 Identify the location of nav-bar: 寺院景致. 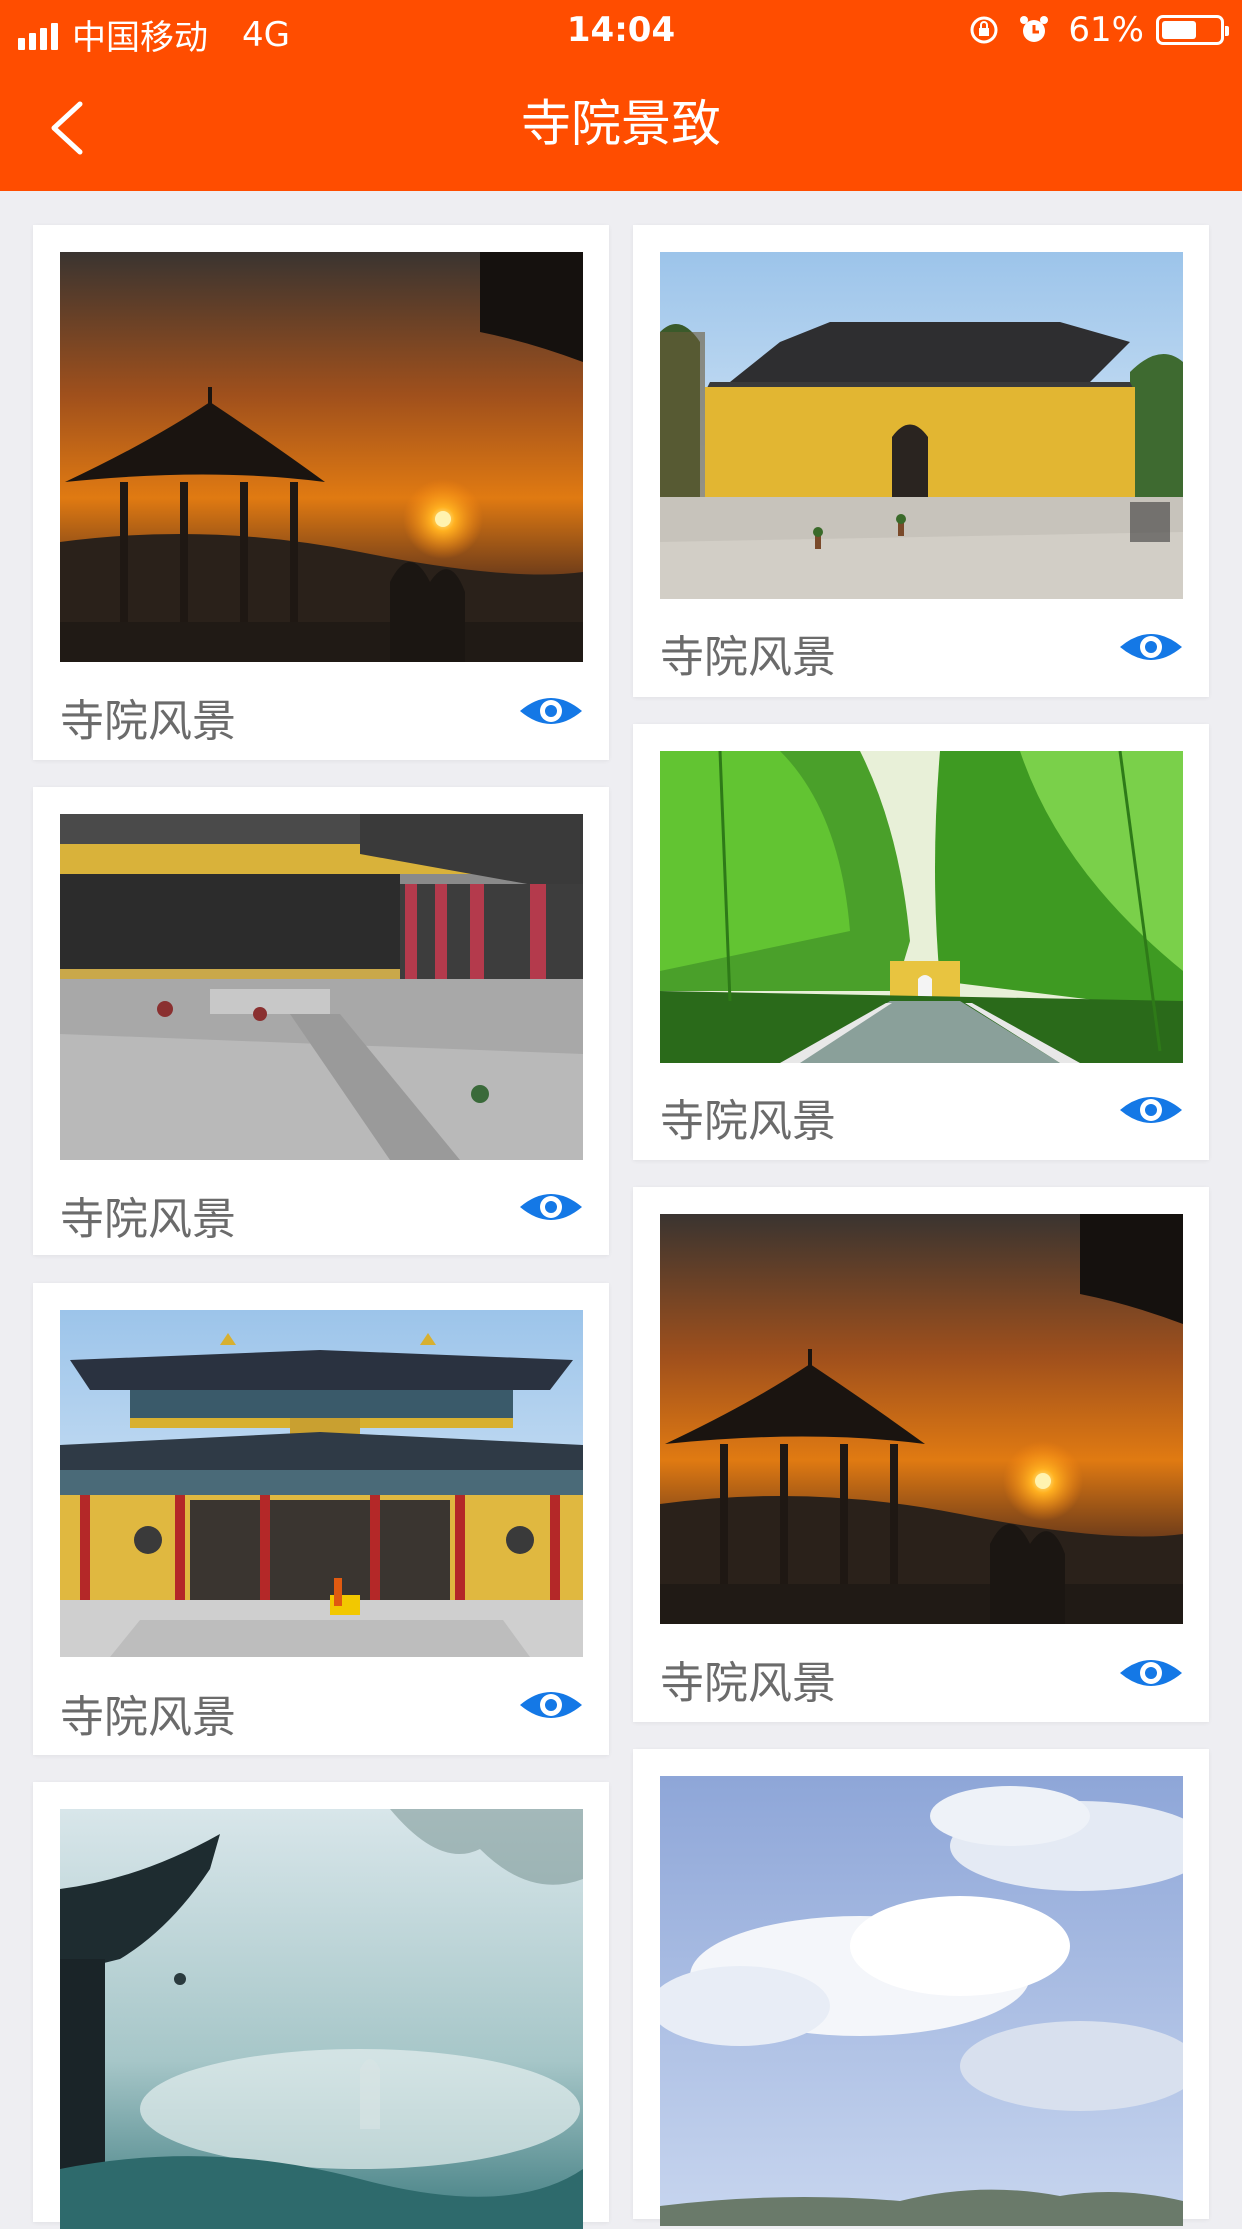
(621, 126).